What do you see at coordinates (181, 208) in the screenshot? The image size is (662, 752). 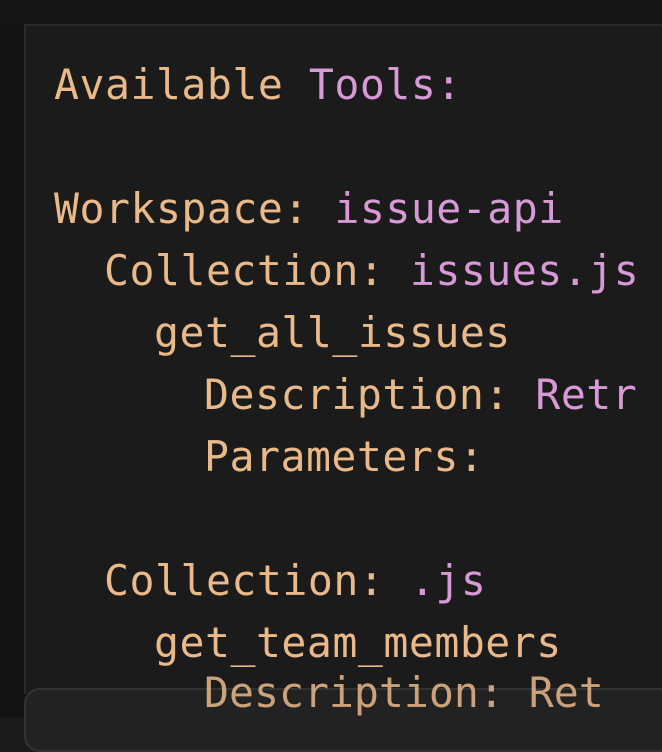 I see `workspace-label: Workspace:` at bounding box center [181, 208].